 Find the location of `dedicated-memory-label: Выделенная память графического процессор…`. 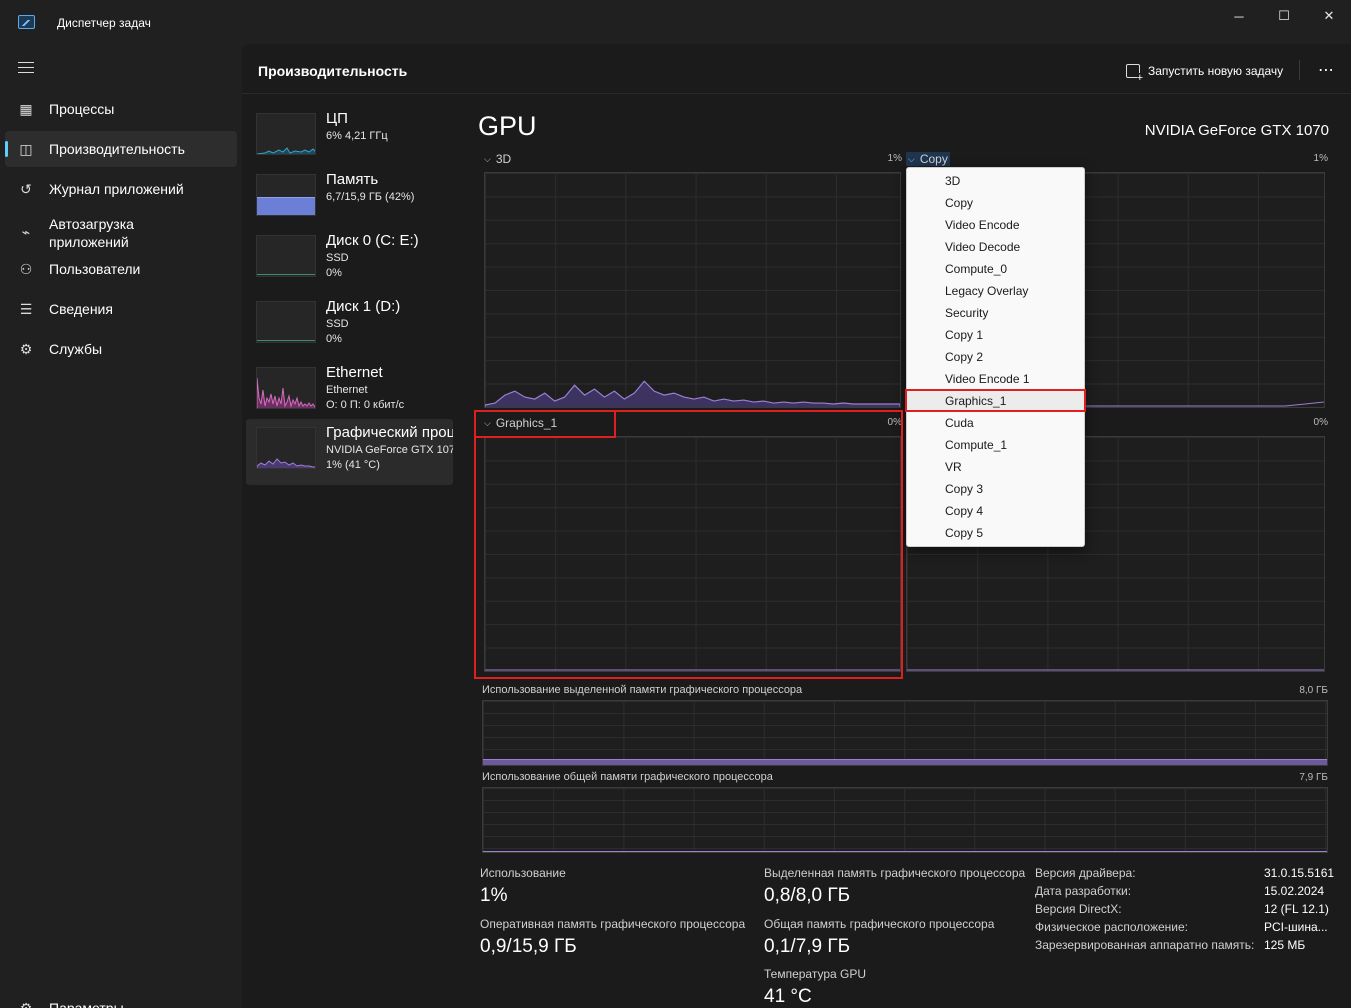

dedicated-memory-label: Выделенная память графического процессор… is located at coordinates (895, 873).